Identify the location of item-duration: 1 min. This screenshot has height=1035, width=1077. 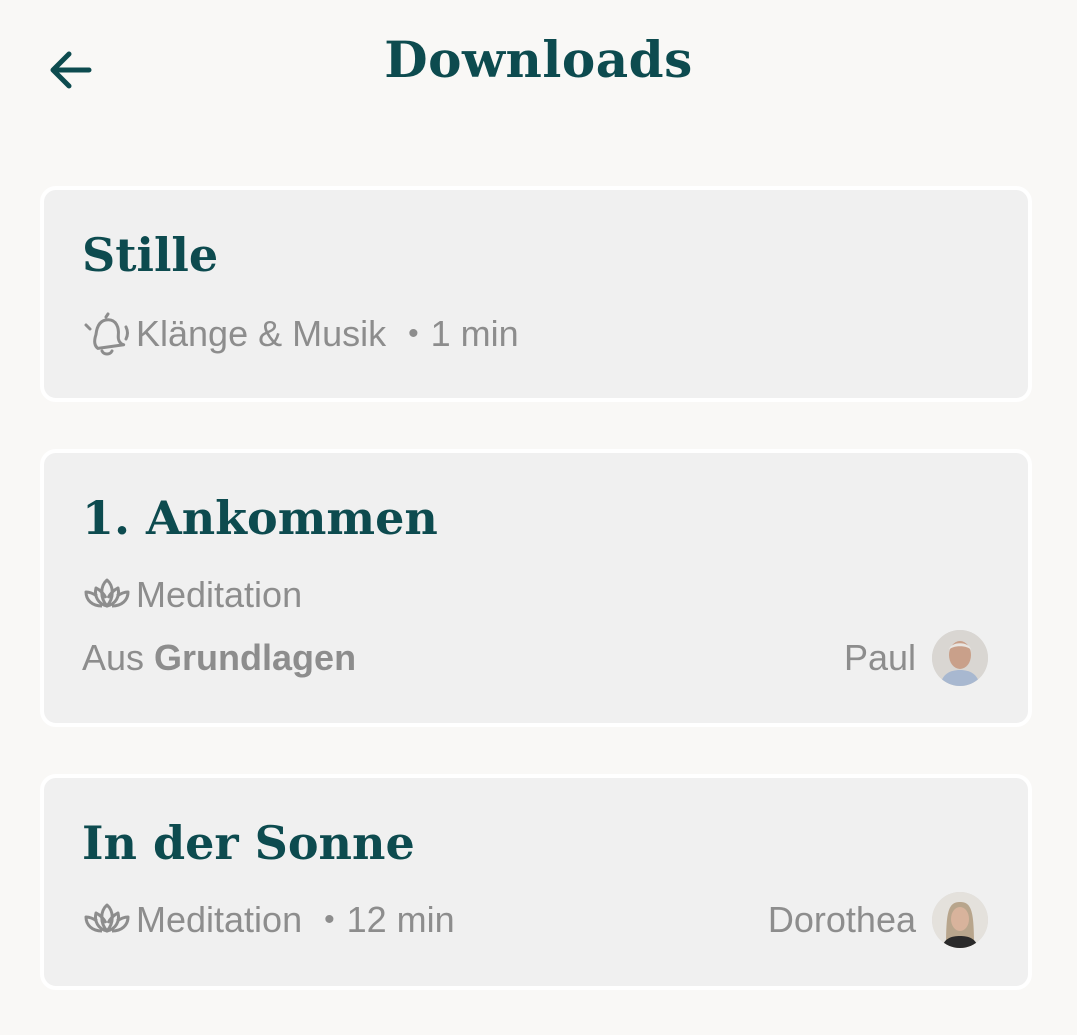
(474, 333).